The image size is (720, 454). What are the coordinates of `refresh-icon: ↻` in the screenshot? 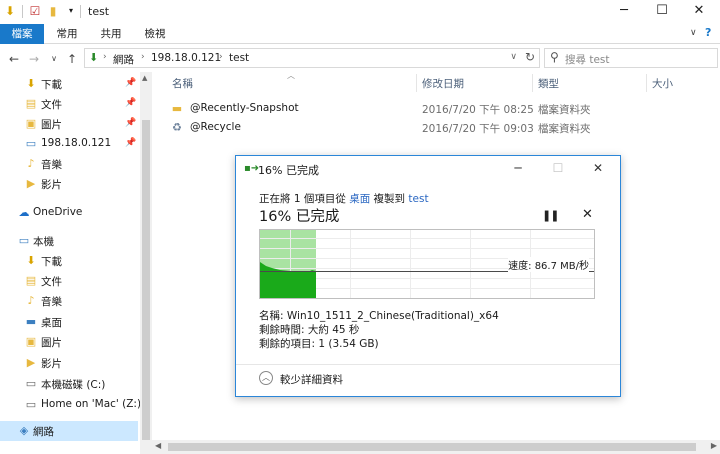 It's located at (530, 57).